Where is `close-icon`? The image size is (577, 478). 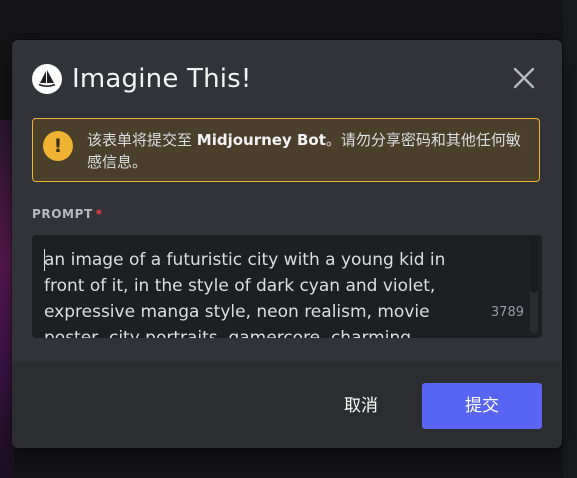 close-icon is located at coordinates (524, 78).